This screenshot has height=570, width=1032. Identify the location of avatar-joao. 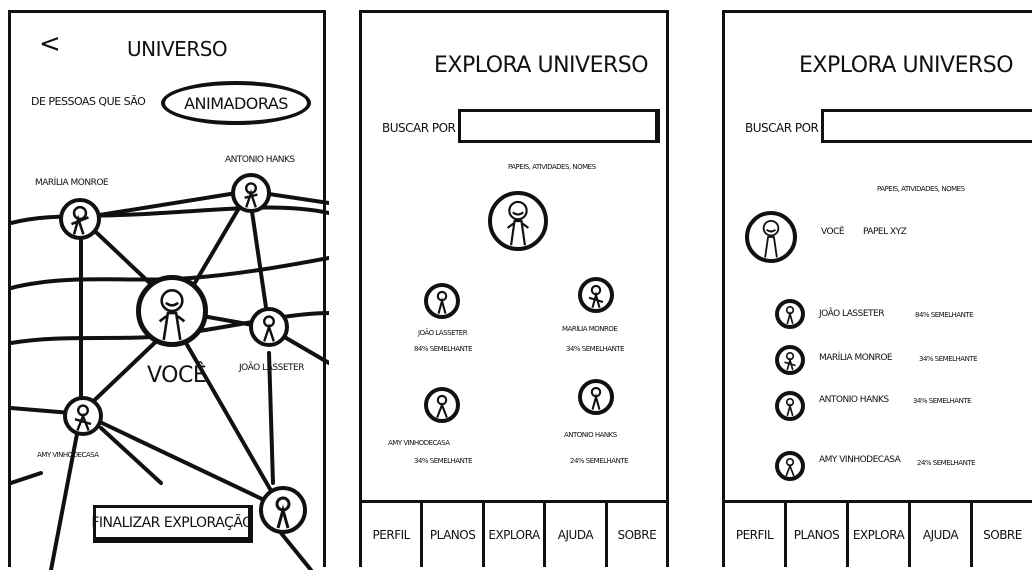
(269, 327).